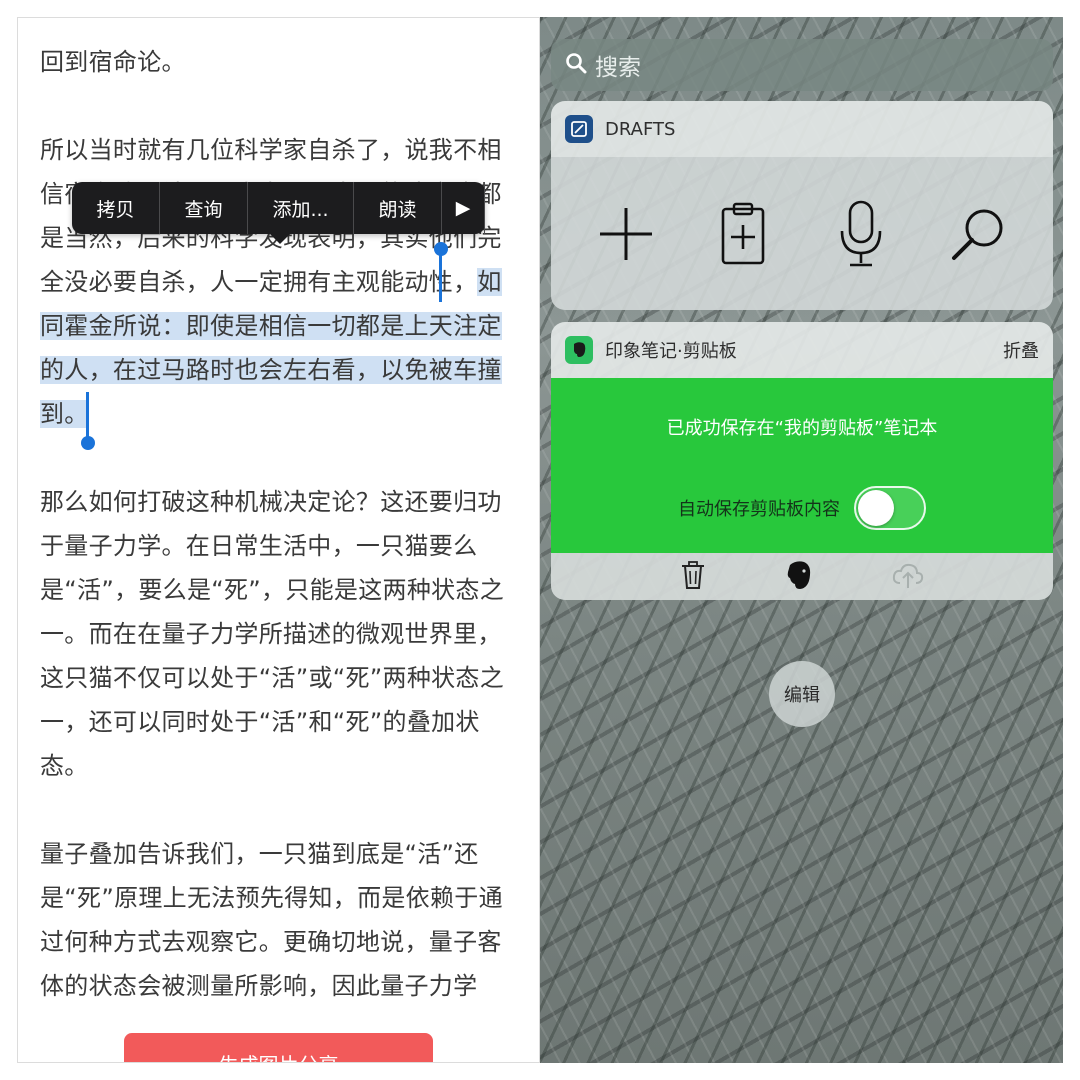  I want to click on plus-icon, so click(626, 234).